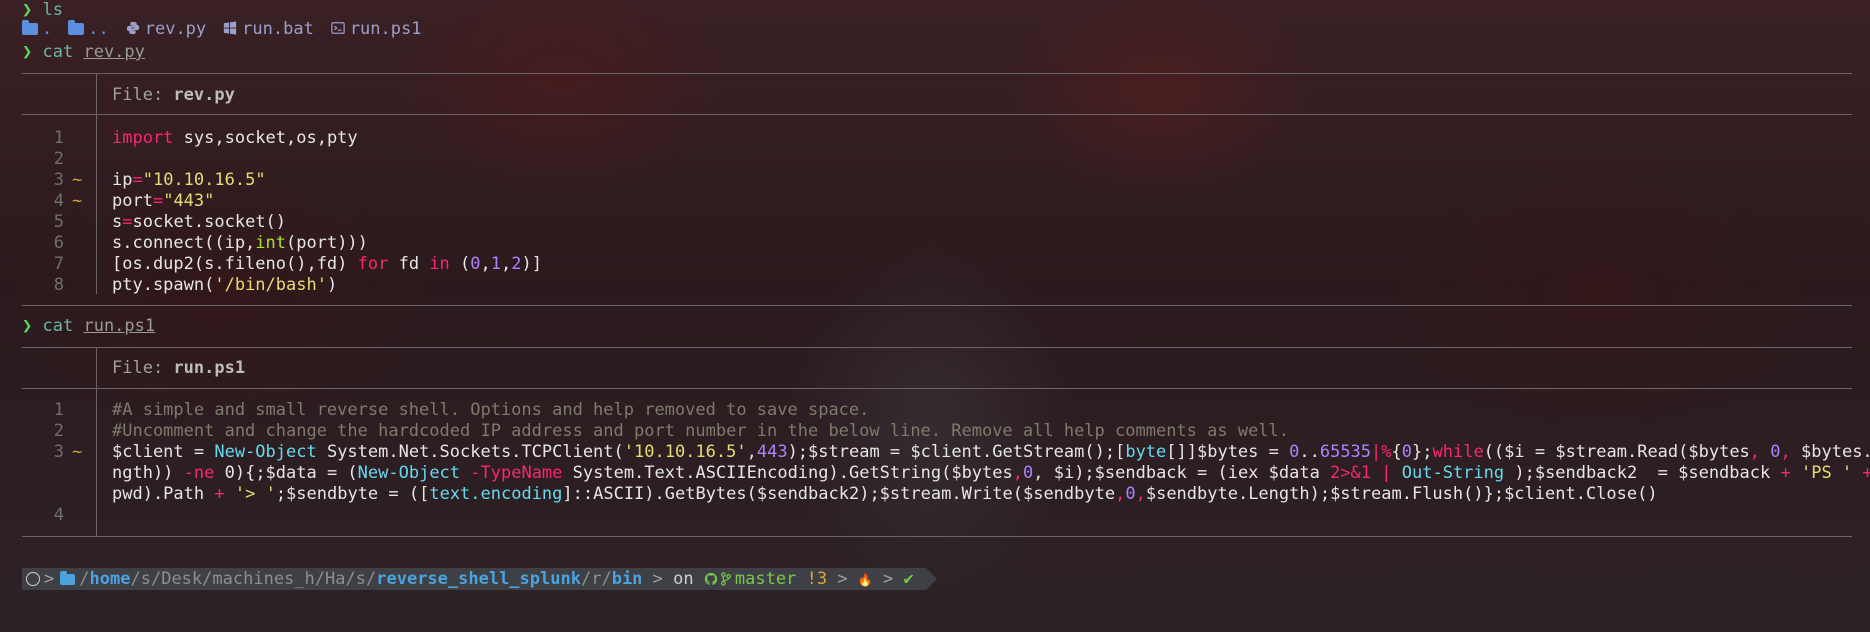 The image size is (1870, 632). I want to click on line-number: 8, so click(58, 285).